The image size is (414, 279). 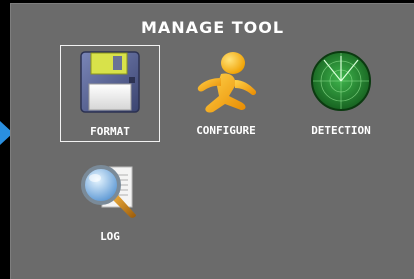 What do you see at coordinates (110, 236) in the screenshot?
I see `log-label: LOG` at bounding box center [110, 236].